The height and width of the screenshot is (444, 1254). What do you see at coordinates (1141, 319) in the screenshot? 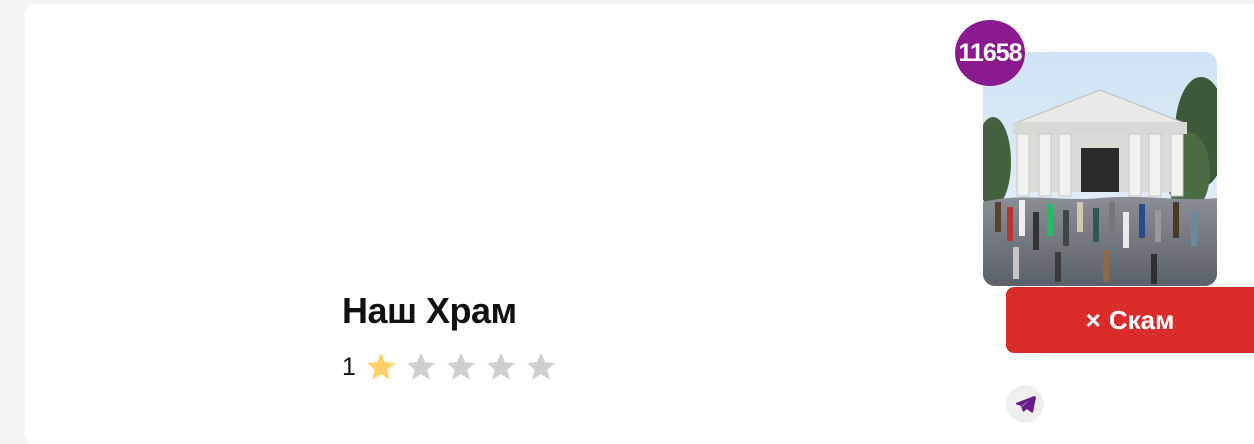
I see `scam-button-label: Скам` at bounding box center [1141, 319].